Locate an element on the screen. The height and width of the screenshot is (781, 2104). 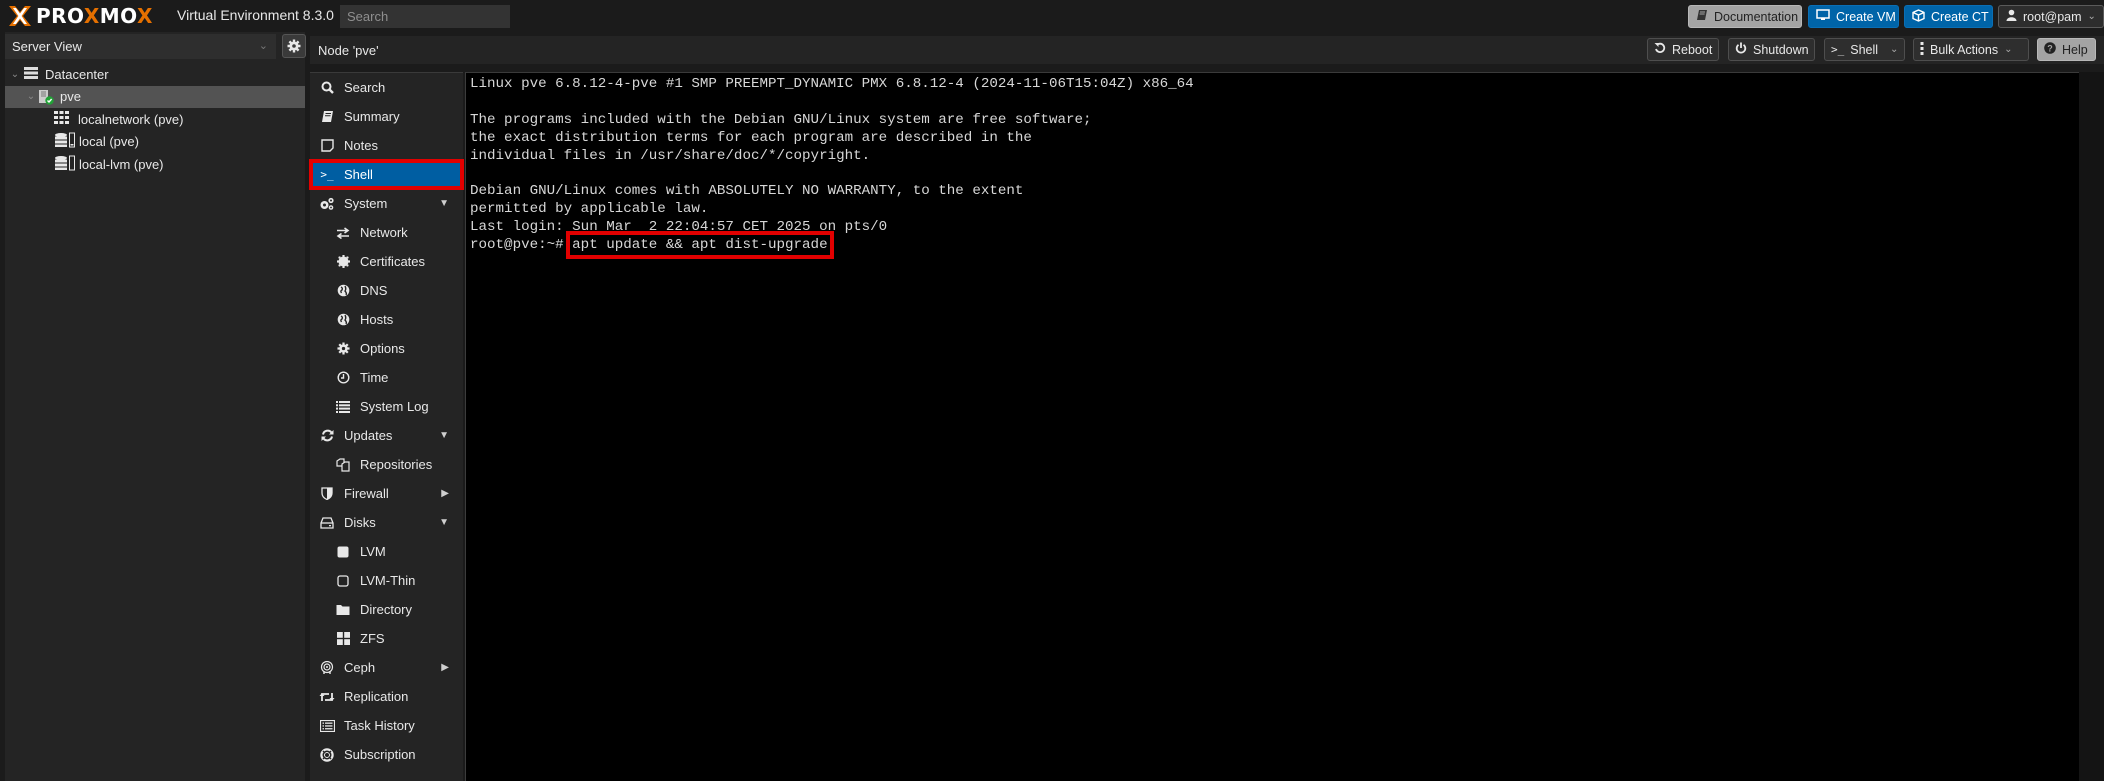
nav-item-updates: Updates ▼ is located at coordinates (386, 435).